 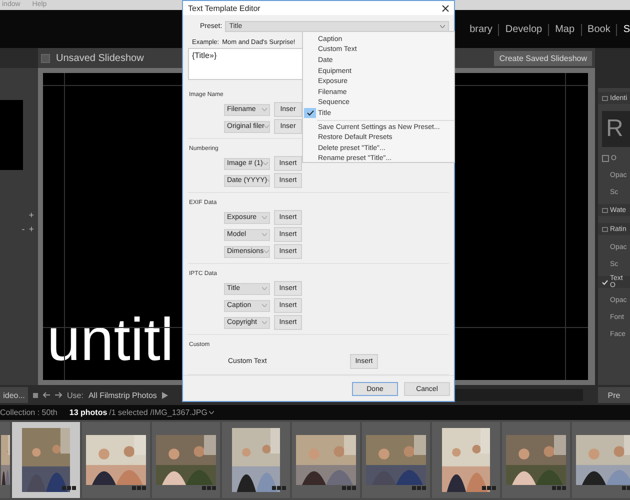 What do you see at coordinates (11, 135) in the screenshot?
I see `navigator-preview` at bounding box center [11, 135].